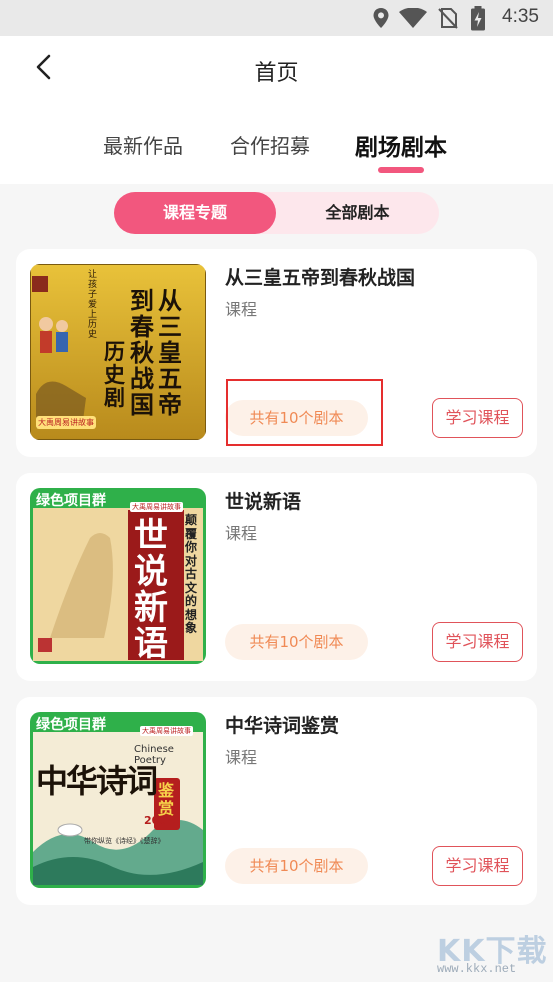 This screenshot has height=982, width=553. I want to click on course-title: 从三皇五帝到春秋战国, so click(320, 278).